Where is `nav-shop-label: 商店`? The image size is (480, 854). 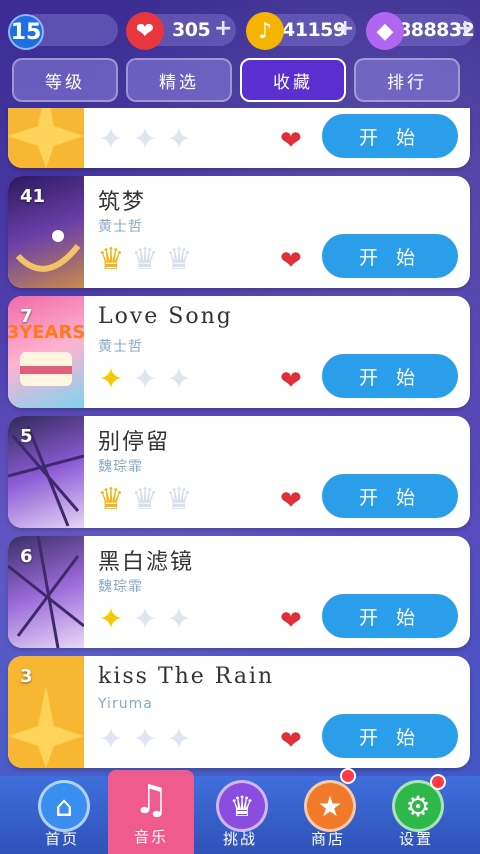
nav-shop-label: 商店 is located at coordinates (327, 839).